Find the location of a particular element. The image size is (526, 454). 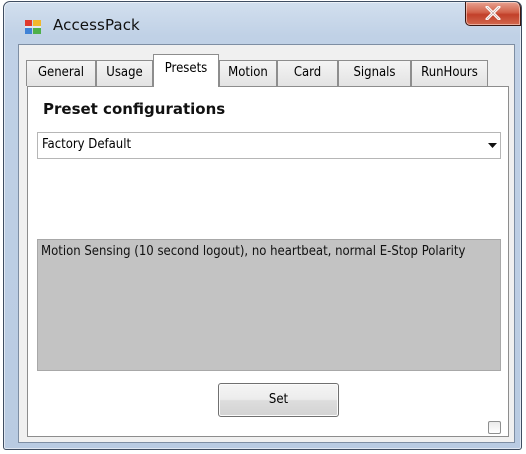

close-button is located at coordinates (493, 14).